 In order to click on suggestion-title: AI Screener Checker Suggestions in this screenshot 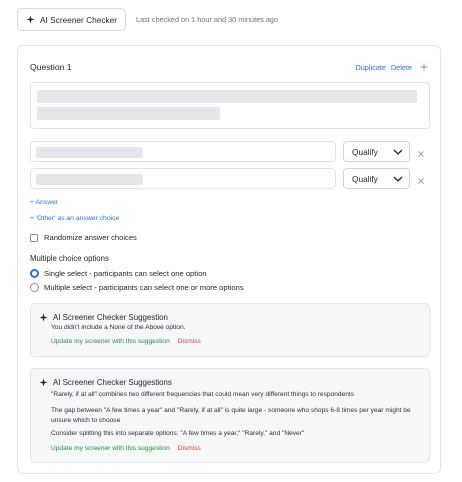, I will do `click(112, 382)`.